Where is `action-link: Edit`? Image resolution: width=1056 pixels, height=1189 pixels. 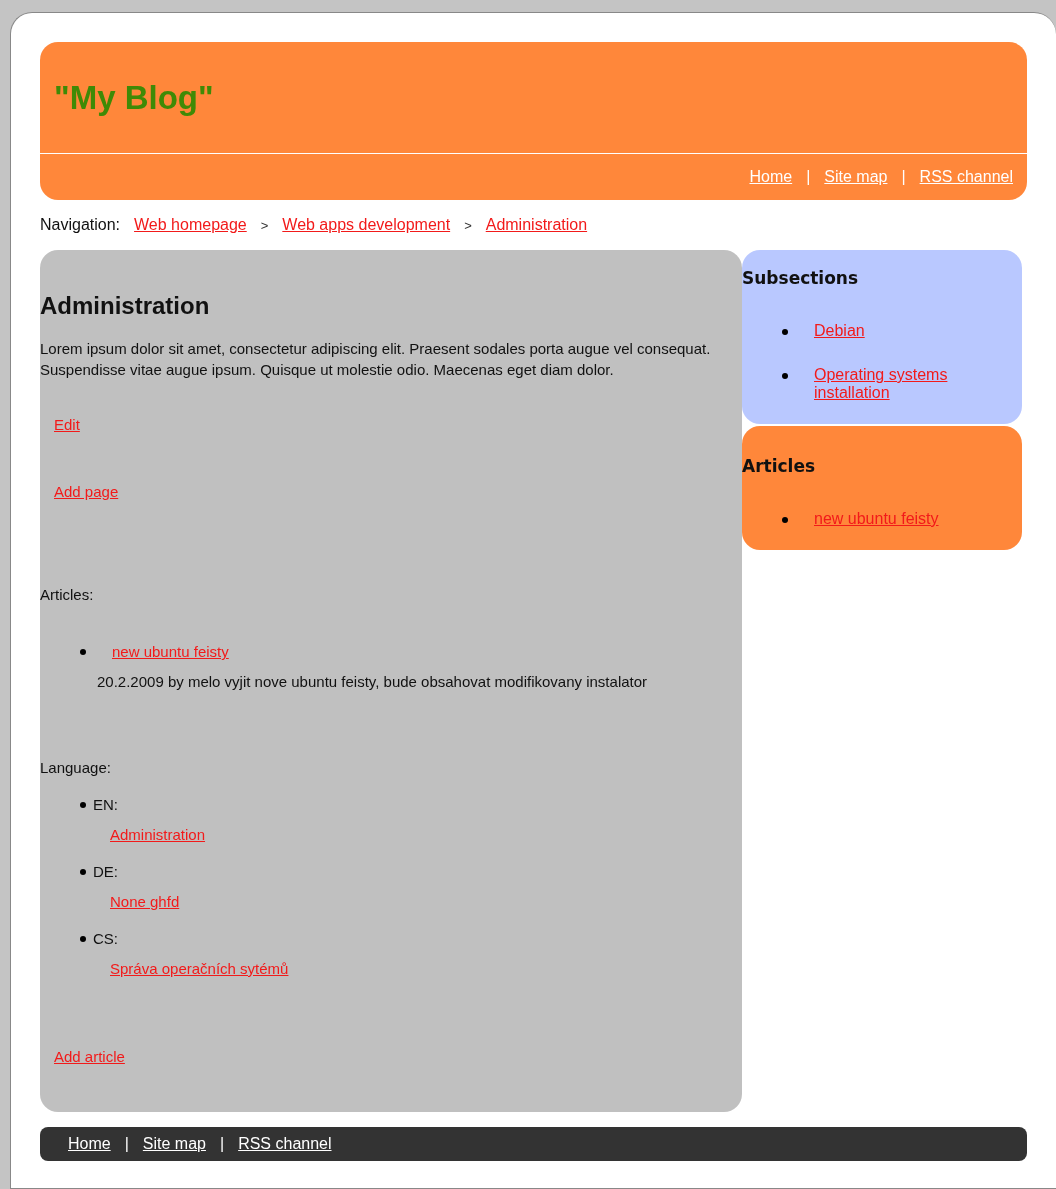 action-link: Edit is located at coordinates (67, 424).